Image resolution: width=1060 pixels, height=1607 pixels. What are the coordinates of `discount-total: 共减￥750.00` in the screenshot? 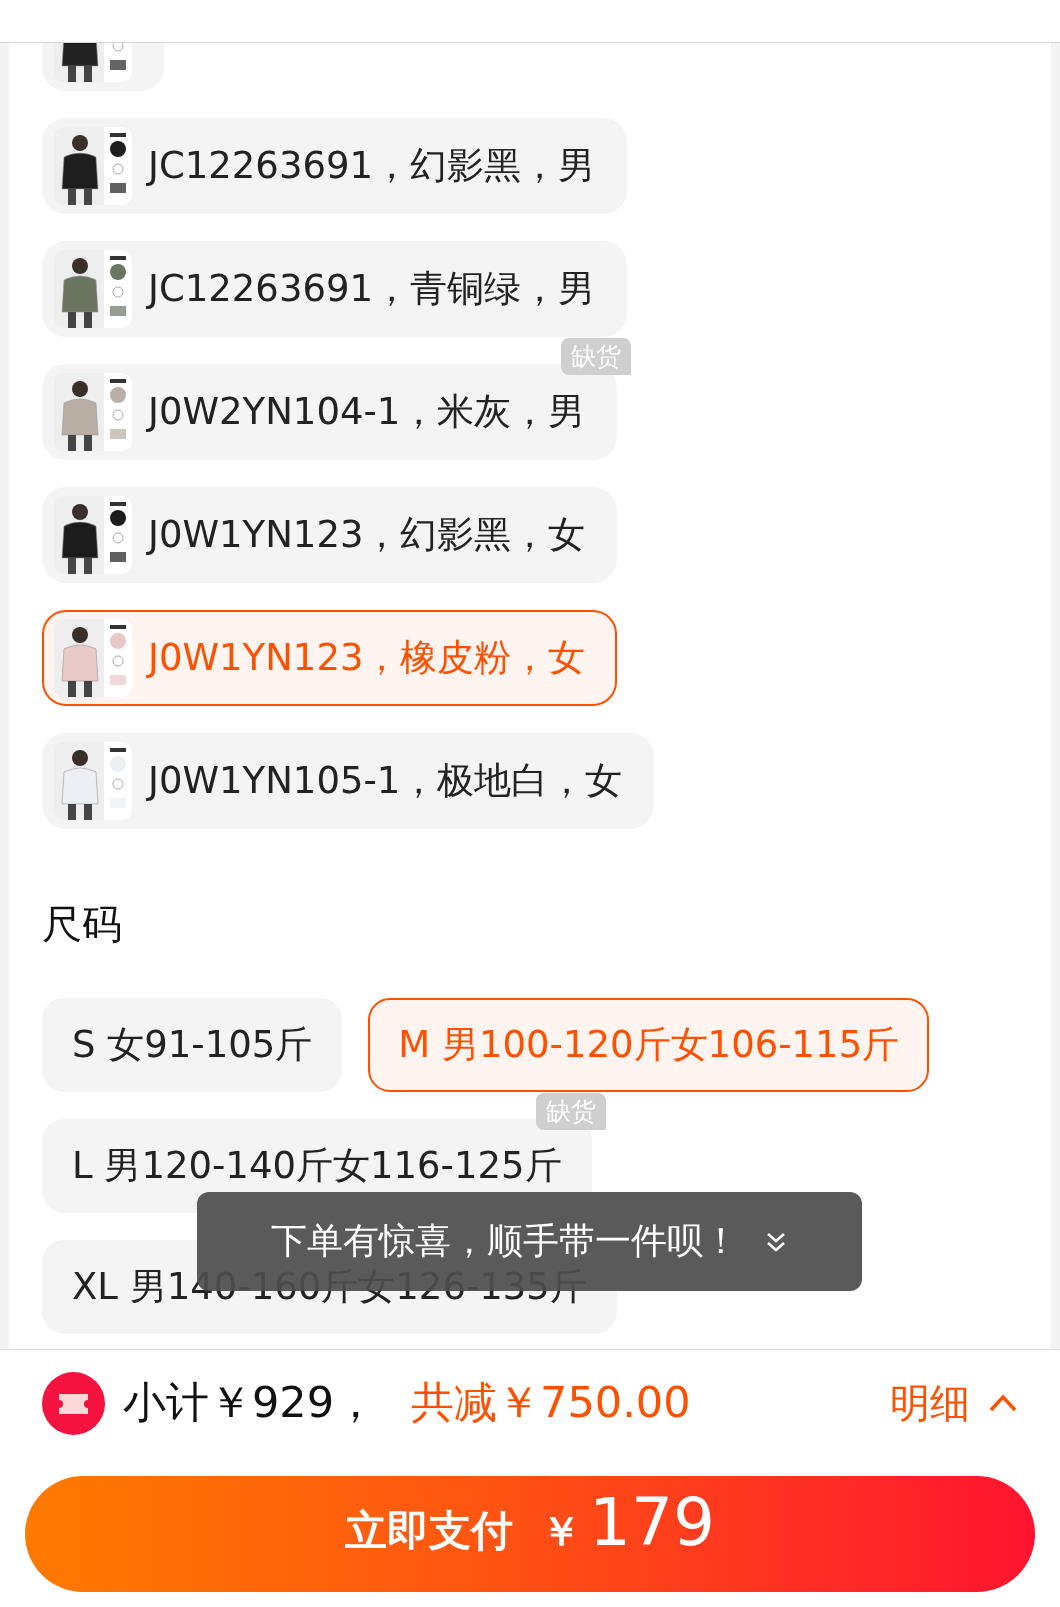 It's located at (551, 1402).